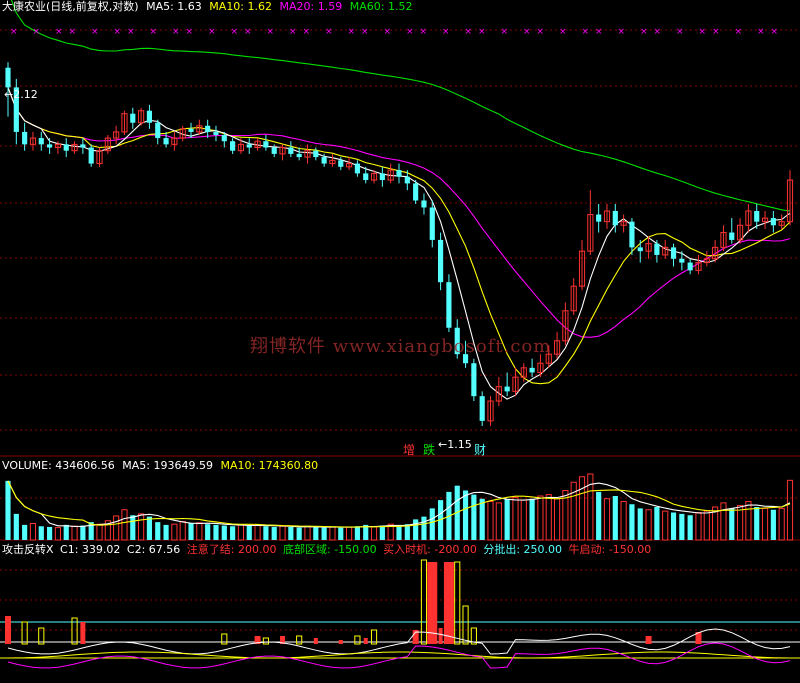 The height and width of the screenshot is (683, 800). What do you see at coordinates (523, 549) in the screenshot?
I see `indicator-sell: 分批出: 250.00` at bounding box center [523, 549].